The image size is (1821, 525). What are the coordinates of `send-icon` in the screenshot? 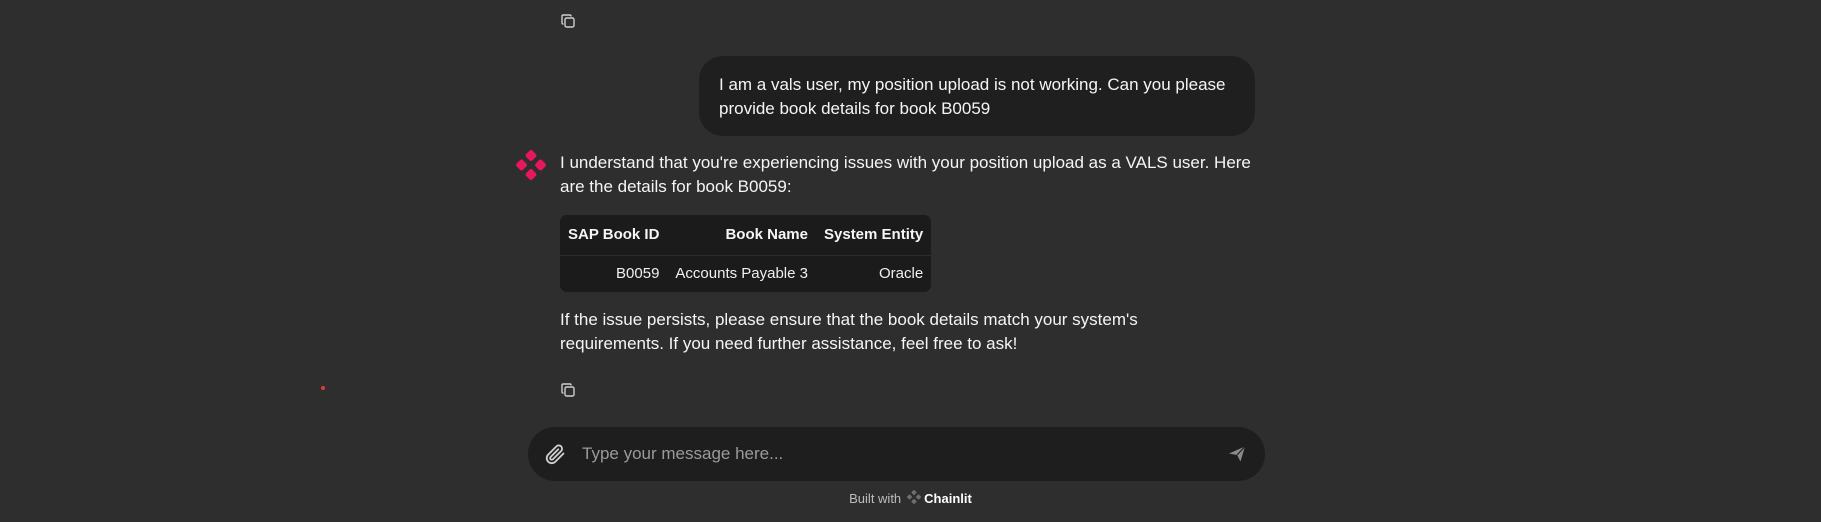 It's located at (1237, 454).